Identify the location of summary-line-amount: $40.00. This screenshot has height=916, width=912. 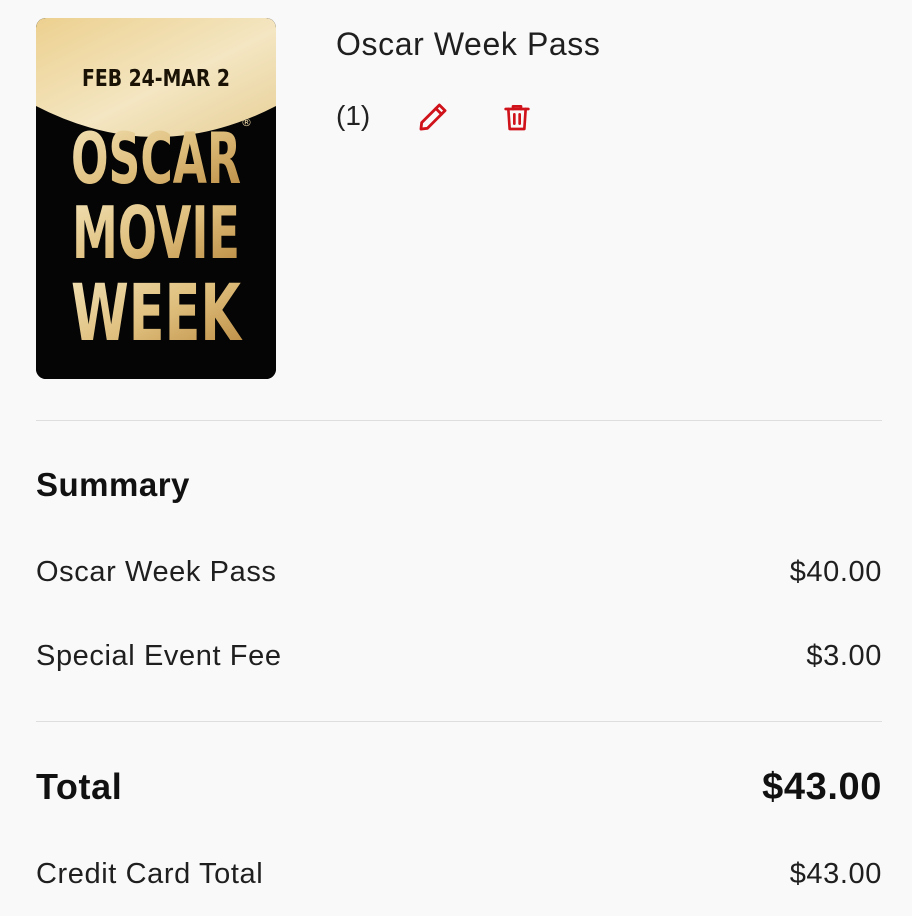
(835, 572).